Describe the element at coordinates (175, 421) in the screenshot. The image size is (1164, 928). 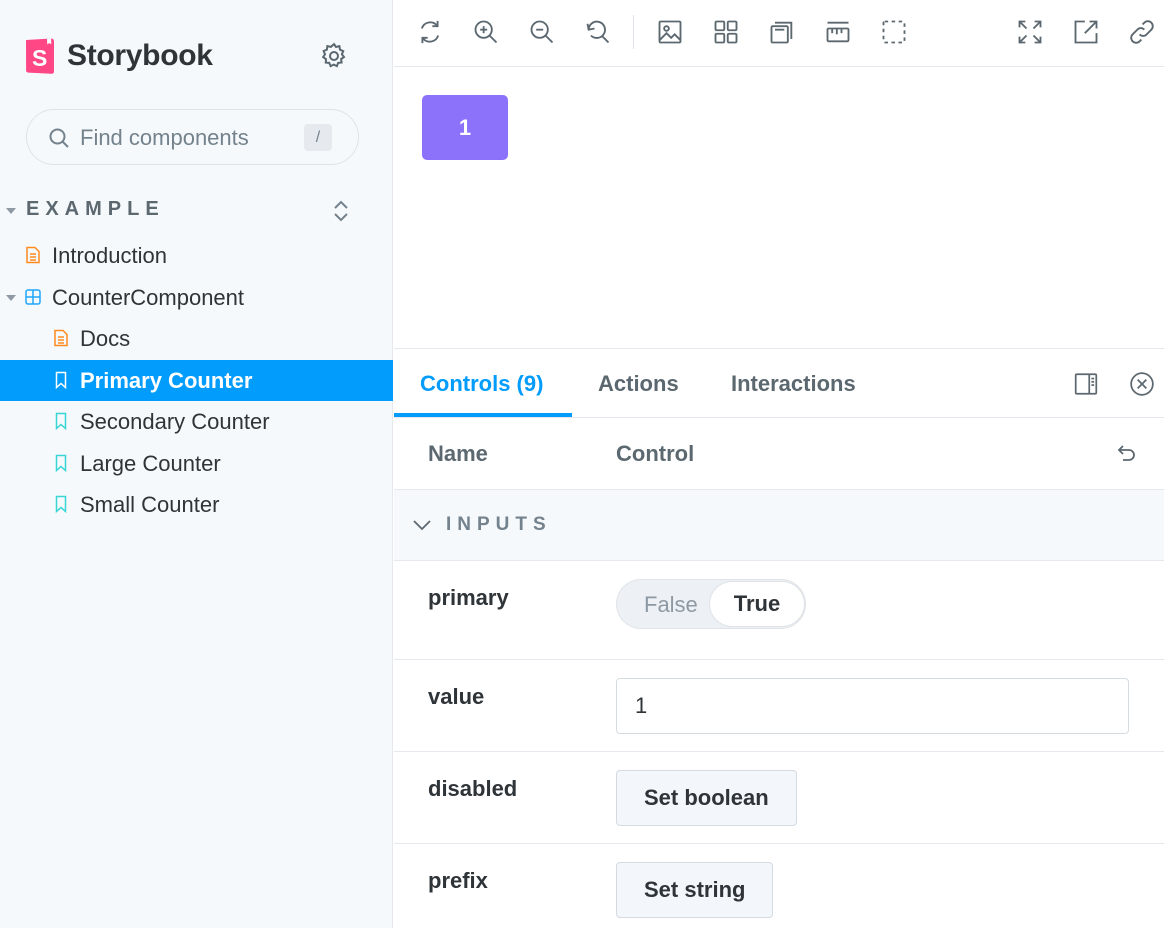
I see `sidebar-item-label: Secondary Counter` at that location.